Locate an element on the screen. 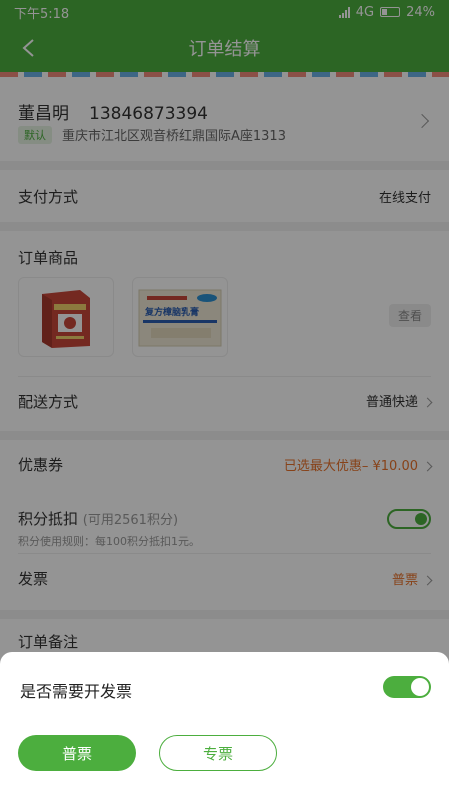  special-invoice-button: 专票 is located at coordinates (218, 753).